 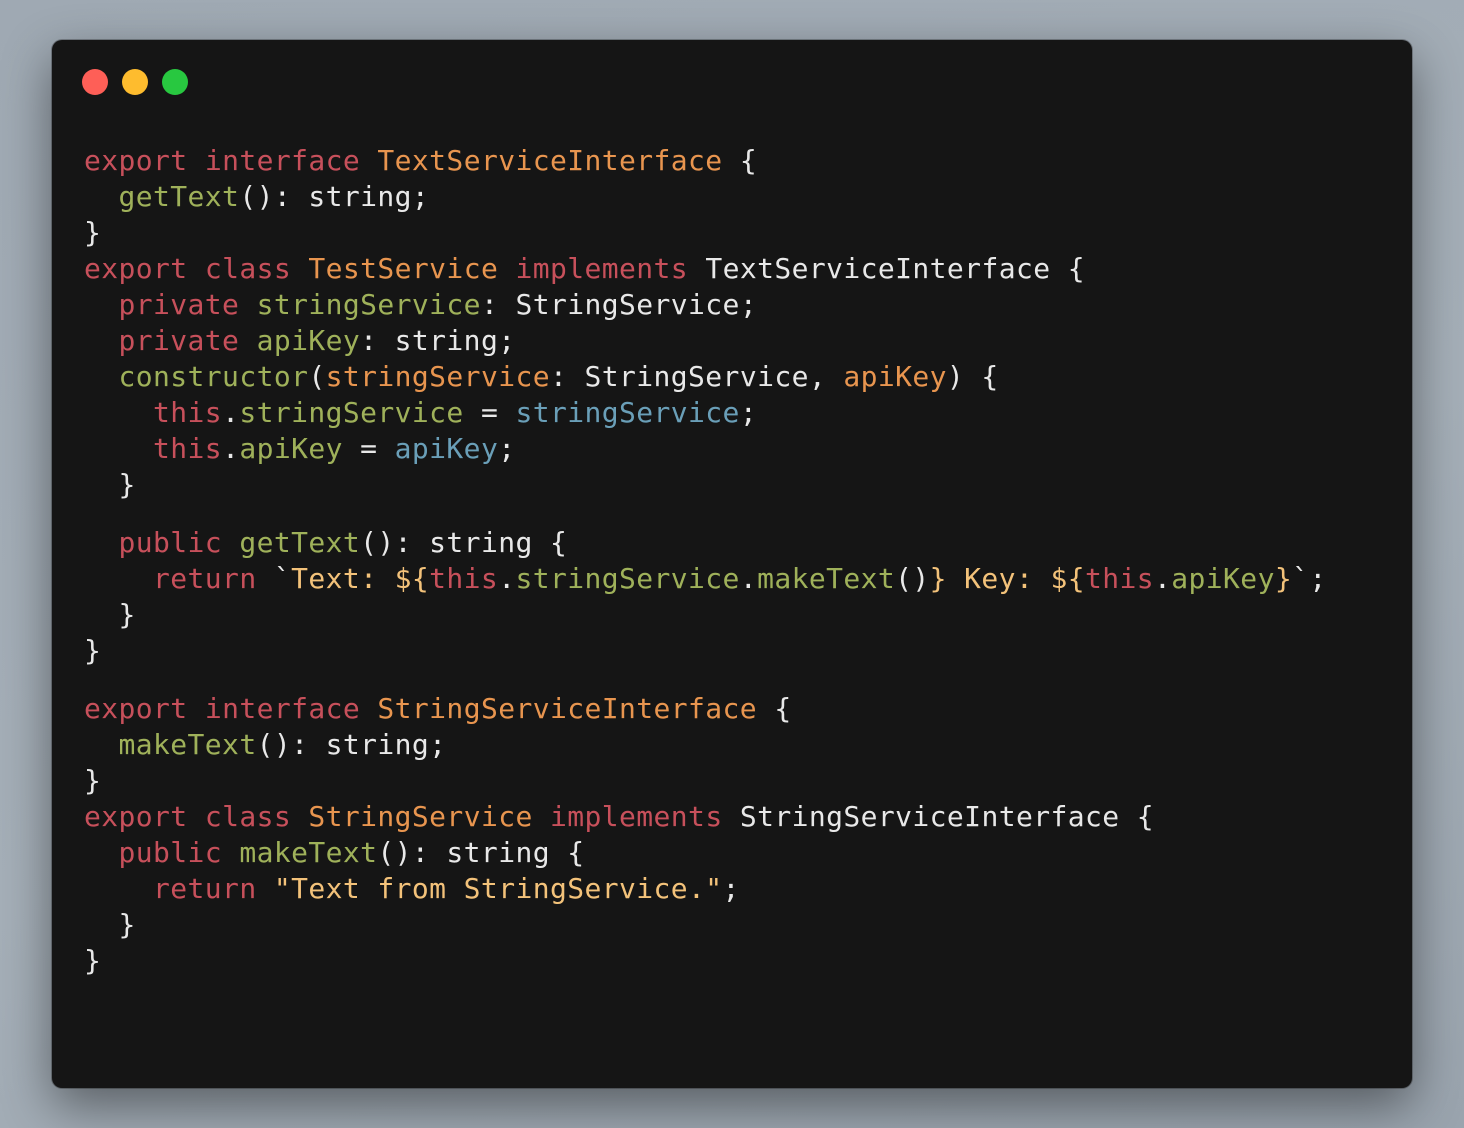 What do you see at coordinates (274, 578) in the screenshot?
I see `code-token: `` at bounding box center [274, 578].